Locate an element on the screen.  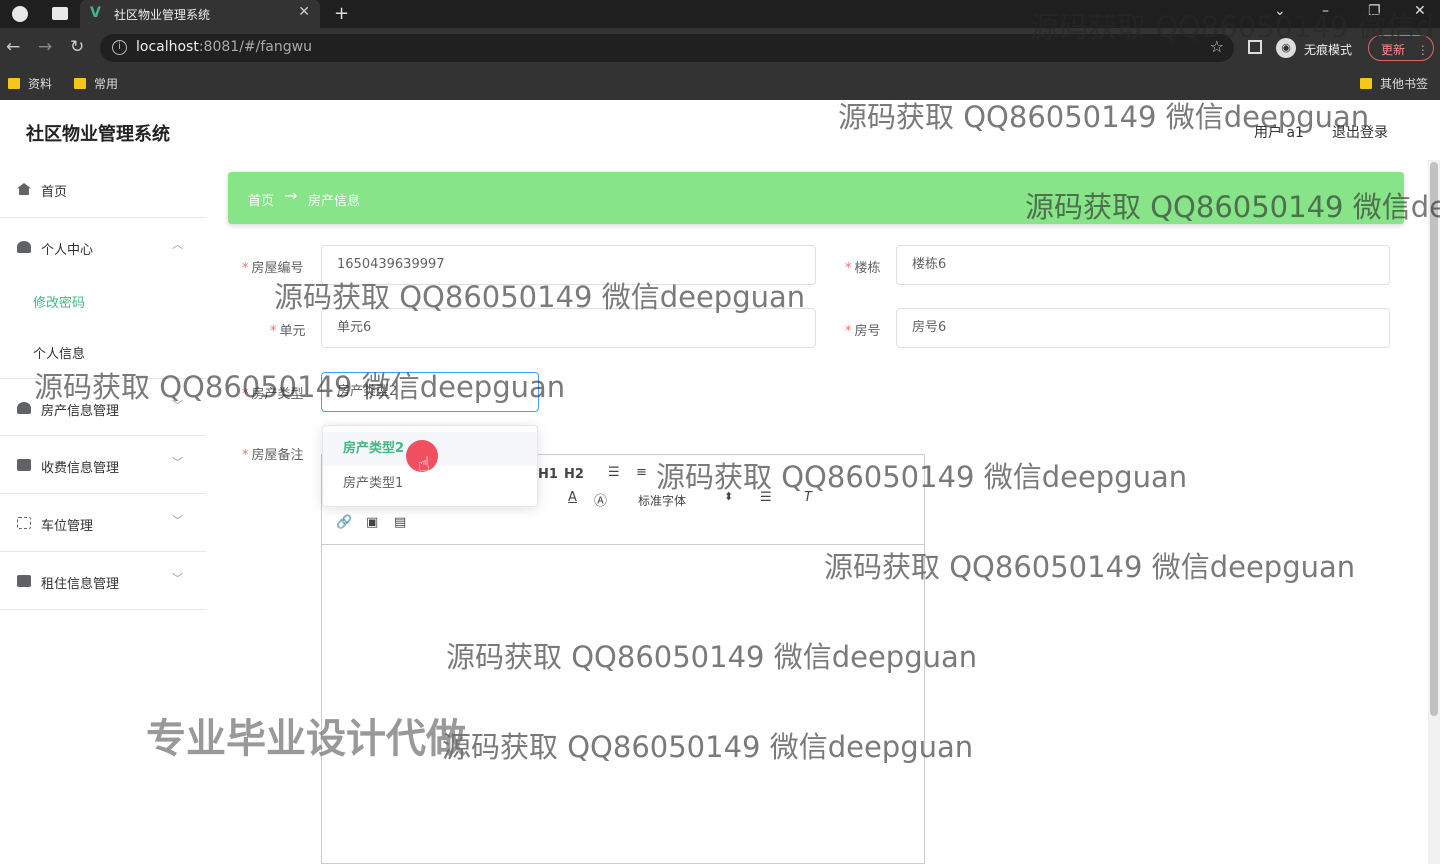
page-scrollbar is located at coordinates (1434, 512).